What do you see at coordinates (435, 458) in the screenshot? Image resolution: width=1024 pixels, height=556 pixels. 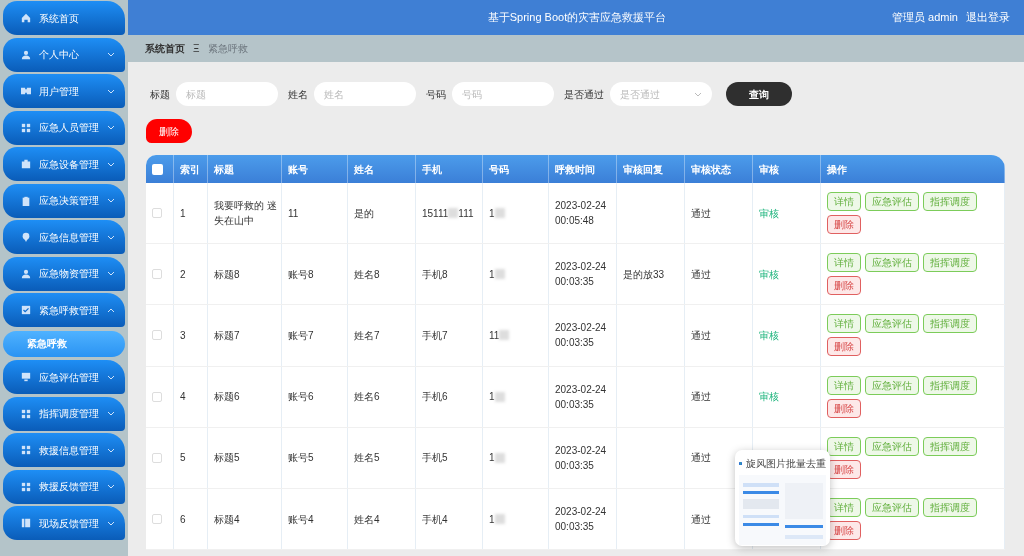 I see `table-cell-text: 手机5` at bounding box center [435, 458].